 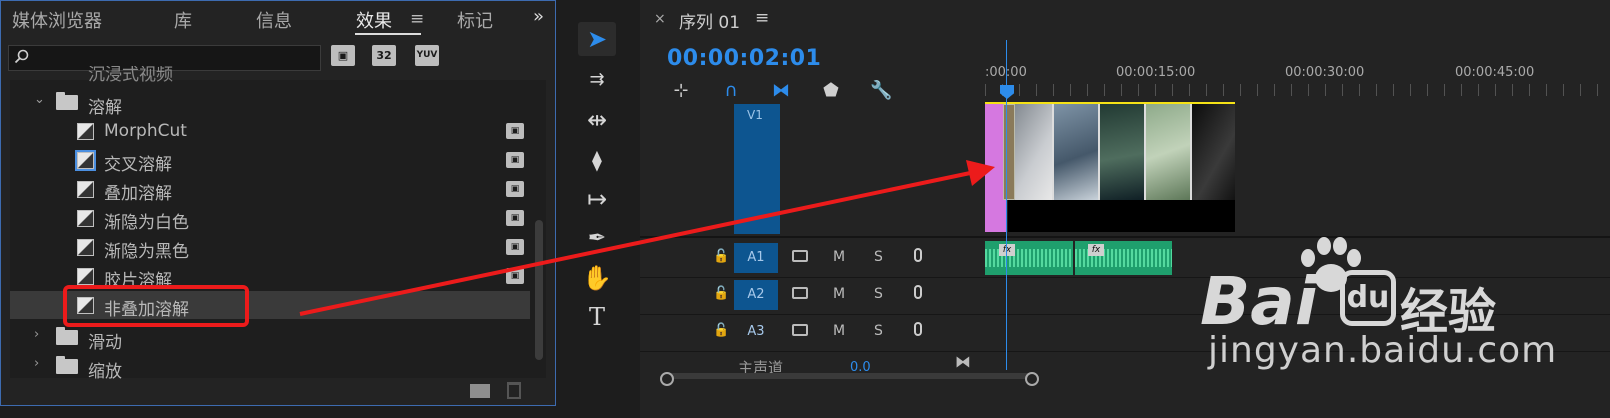 I want to click on tab-markers: 标记, so click(x=475, y=20).